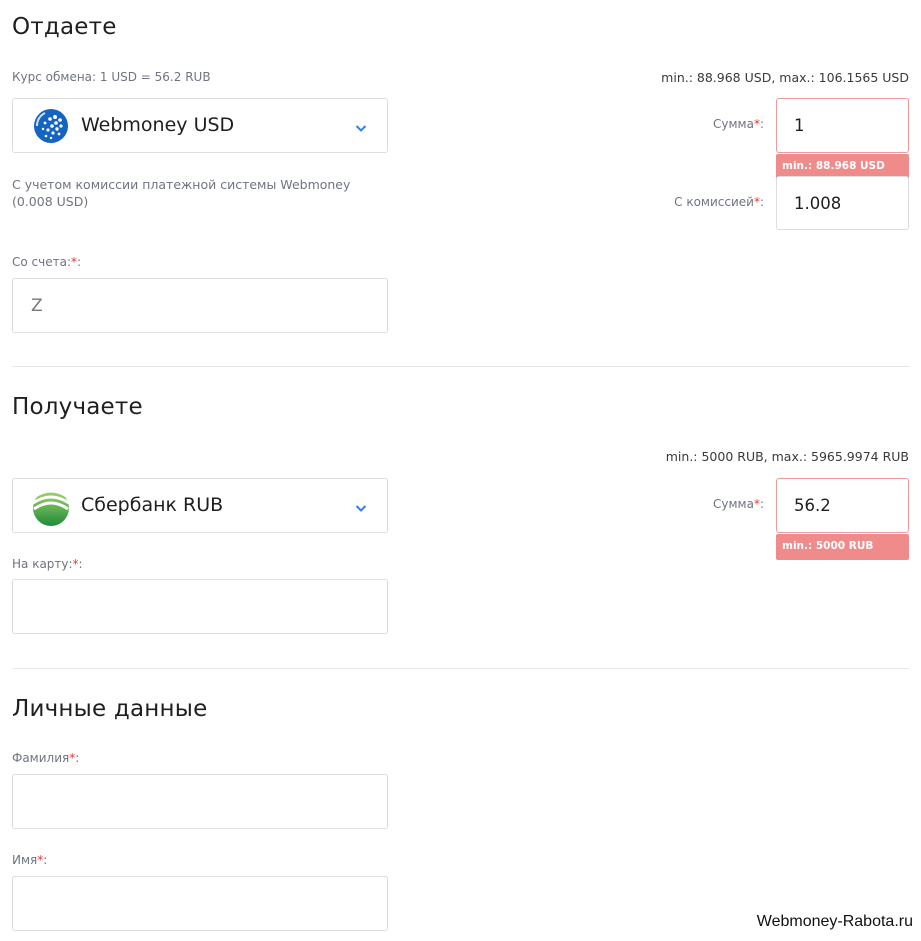  What do you see at coordinates (111, 77) in the screenshot?
I see `exchange-rate-text: Курс обмена: 1 USD = 56.2 RUB` at bounding box center [111, 77].